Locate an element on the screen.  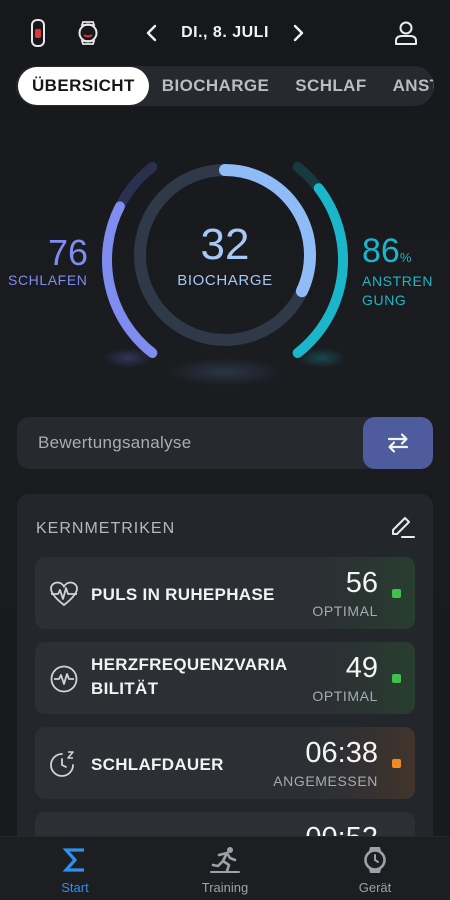
running-figure-icon is located at coordinates (225, 860).